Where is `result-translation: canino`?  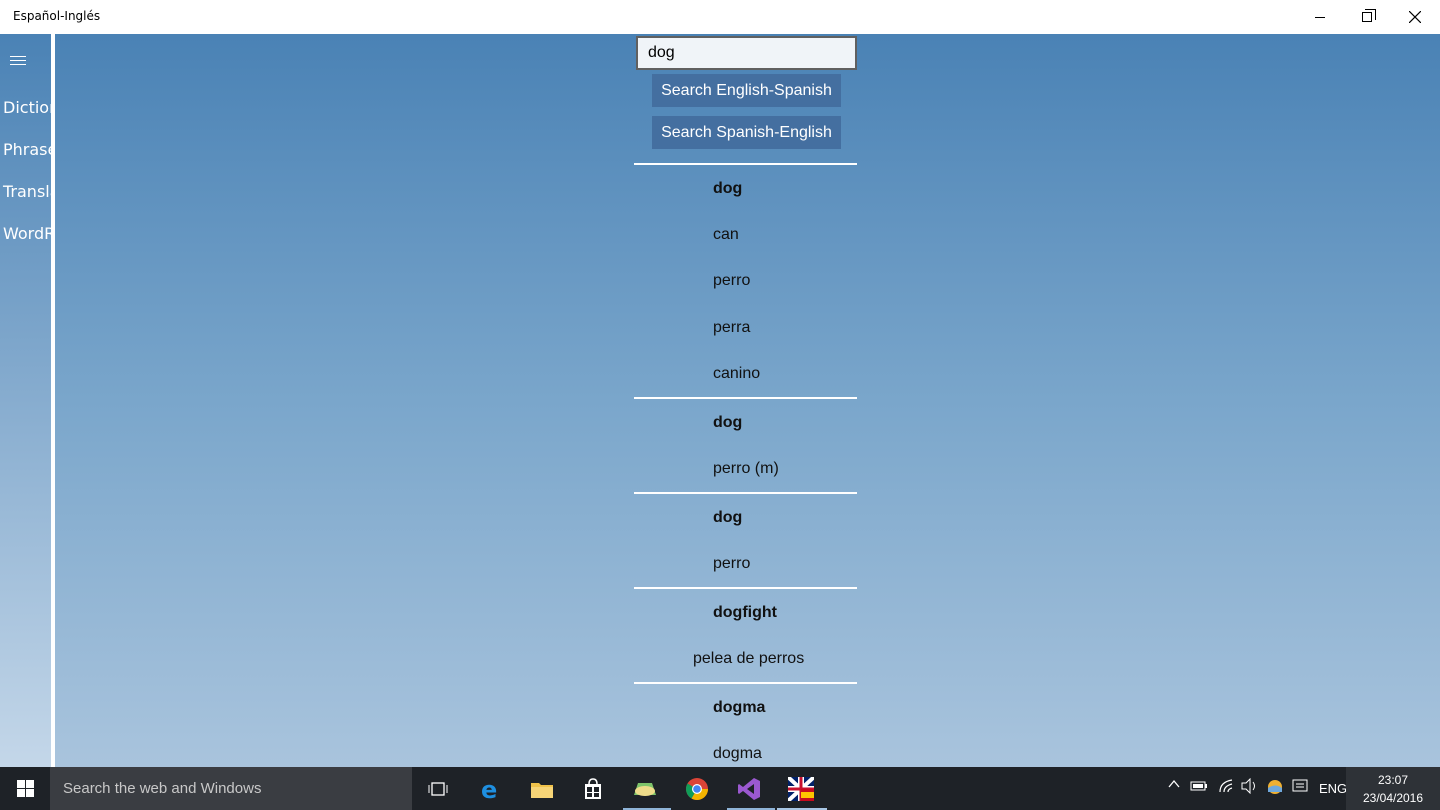 result-translation: canino is located at coordinates (737, 373).